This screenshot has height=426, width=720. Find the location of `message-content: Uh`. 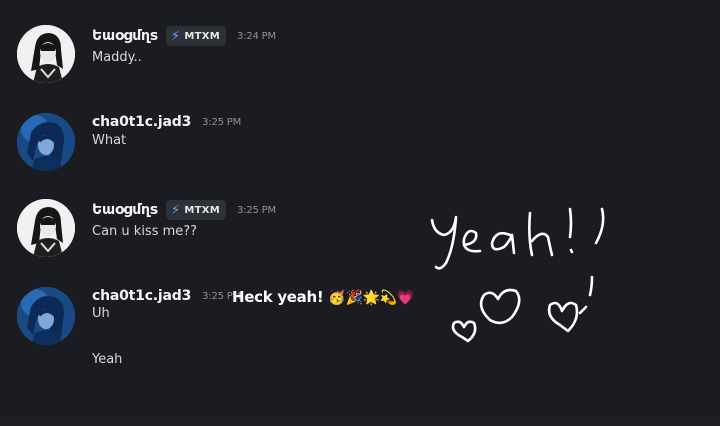

message-content: Uh is located at coordinates (101, 313).